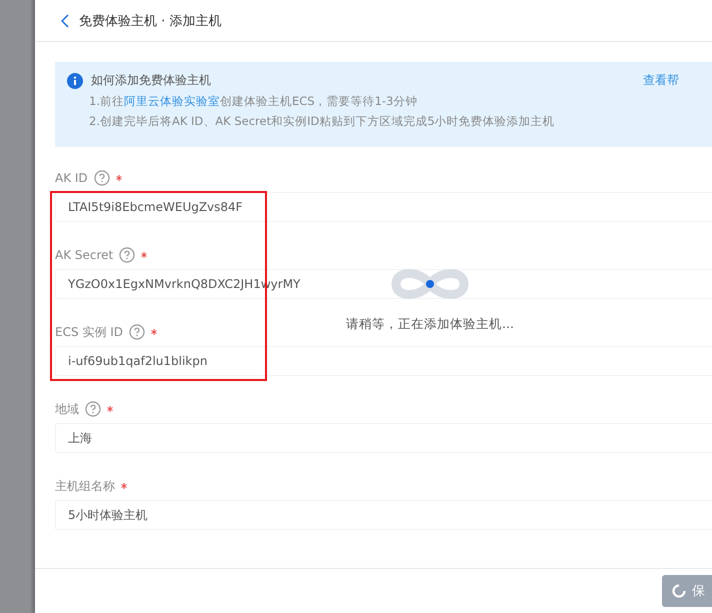  I want to click on field-label: 地域, so click(67, 409).